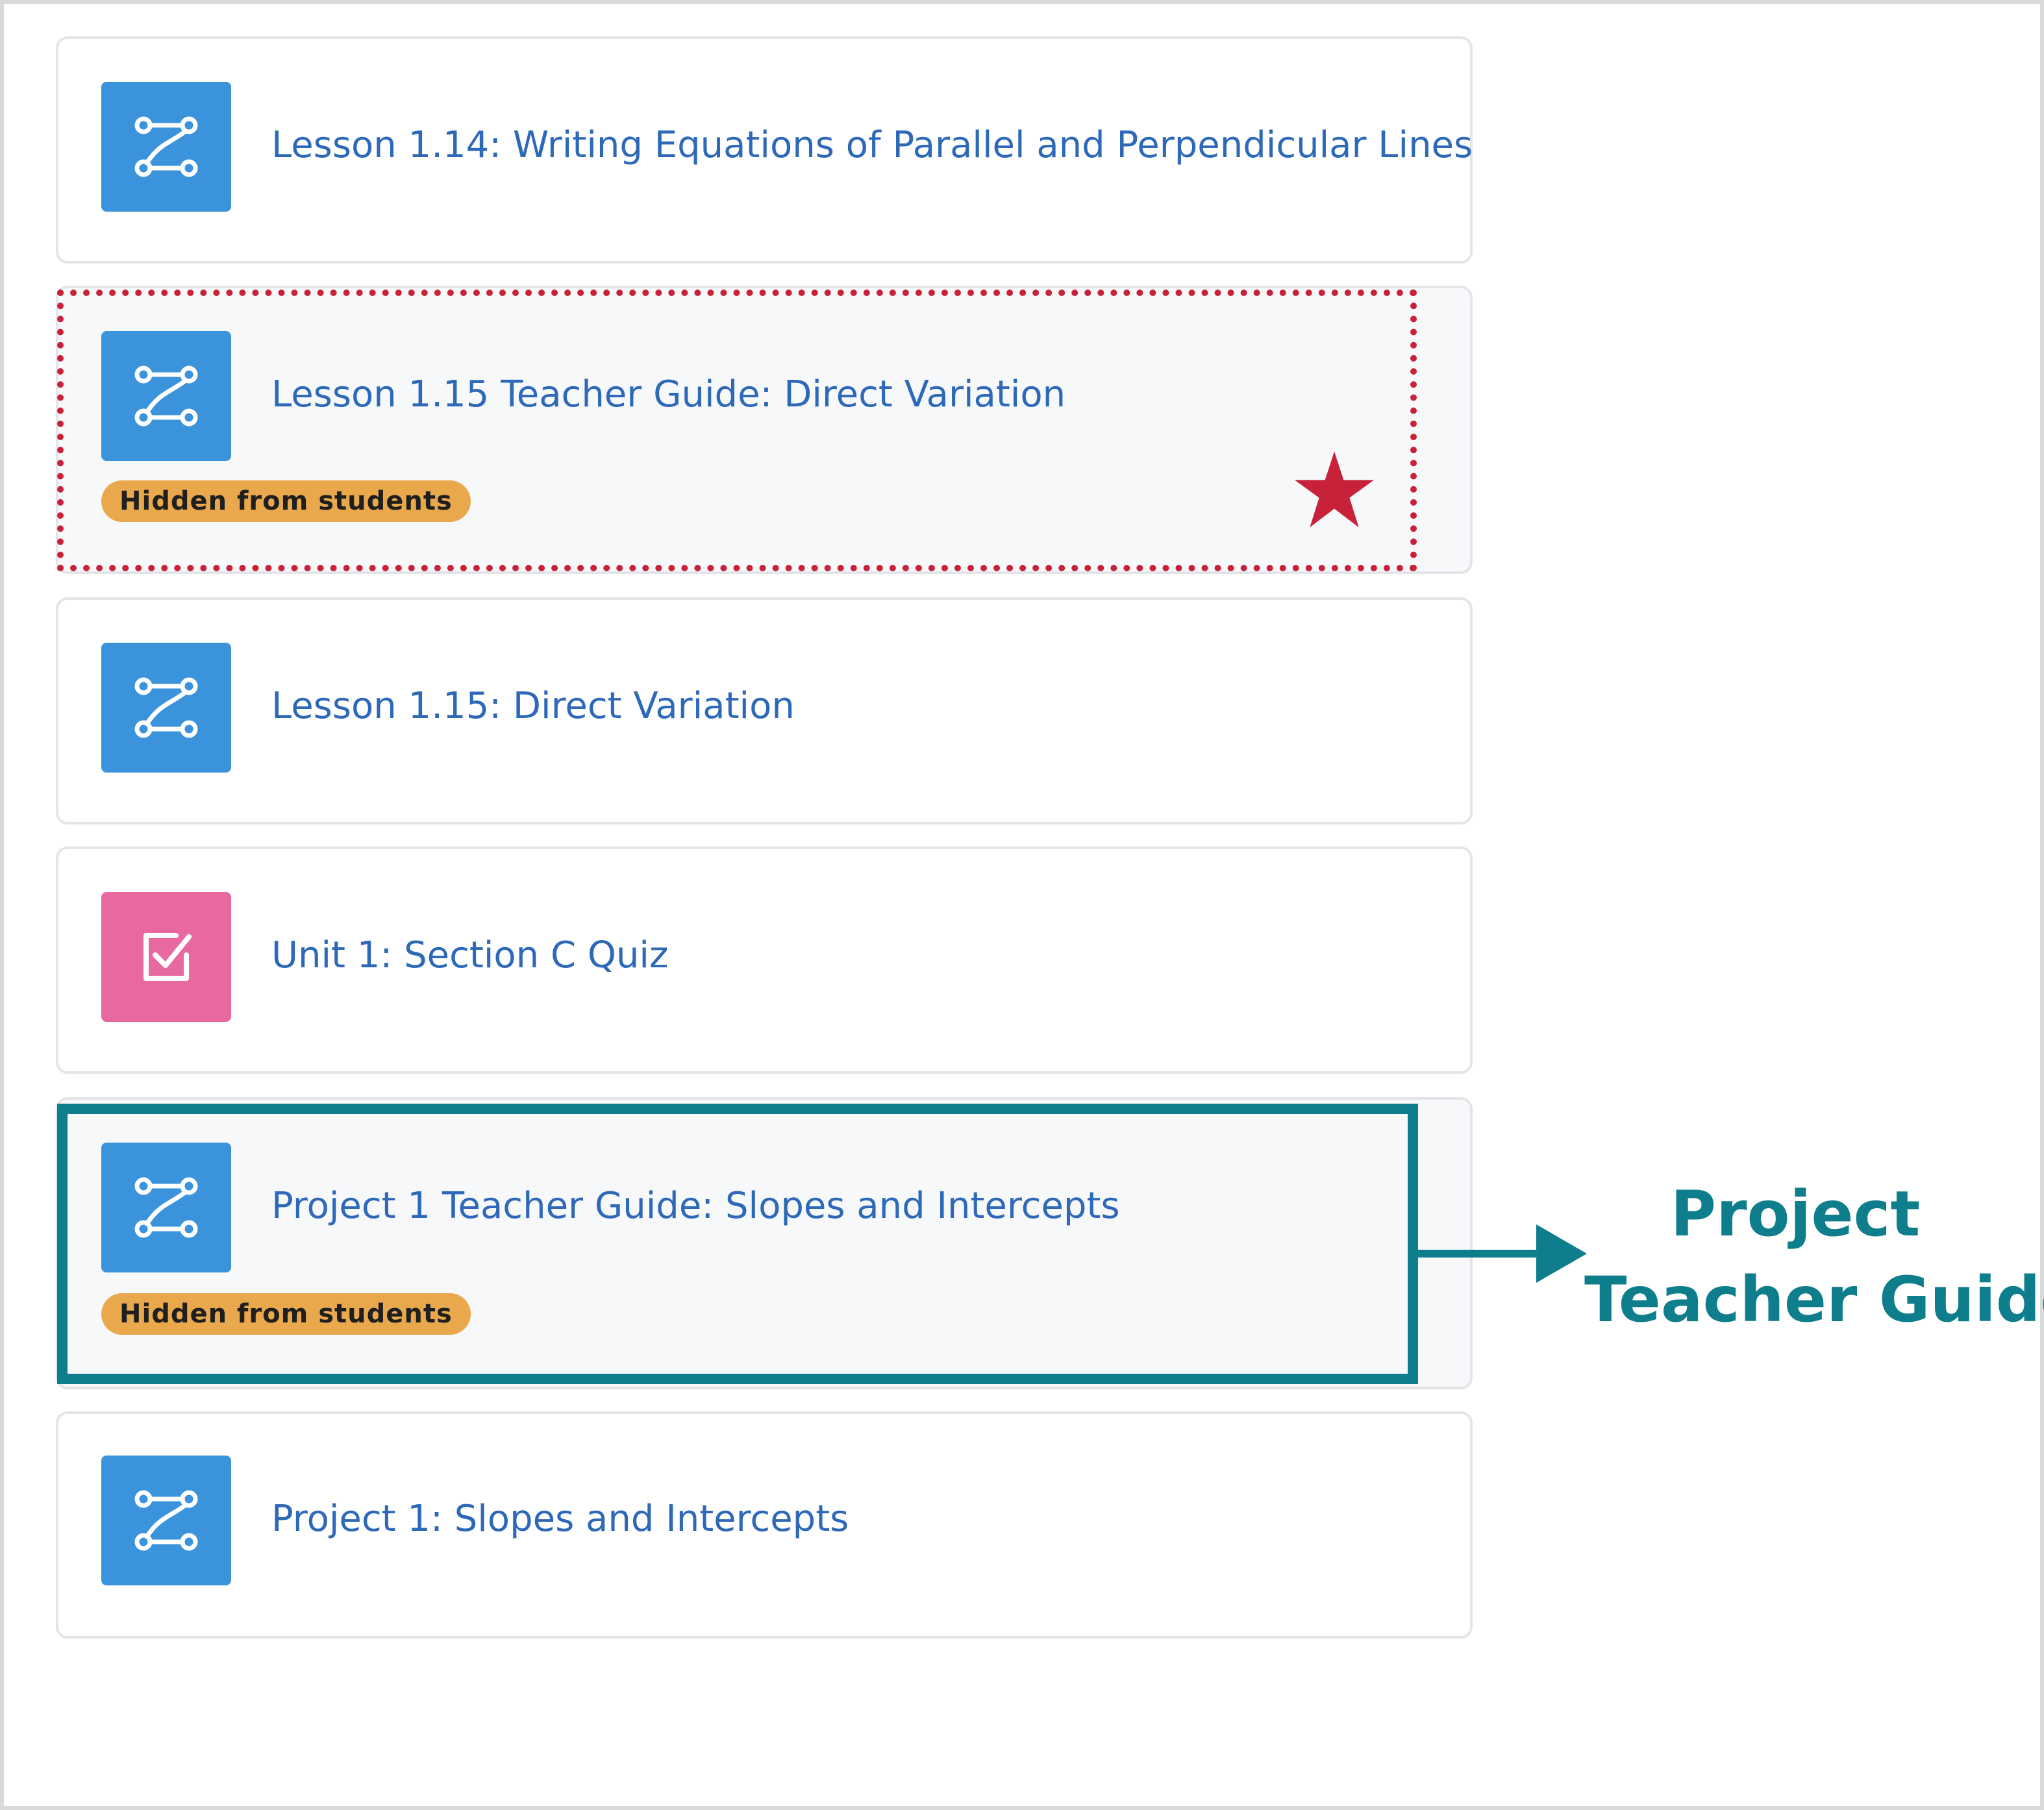  What do you see at coordinates (737, 430) in the screenshot?
I see `dotted-highlight-box` at bounding box center [737, 430].